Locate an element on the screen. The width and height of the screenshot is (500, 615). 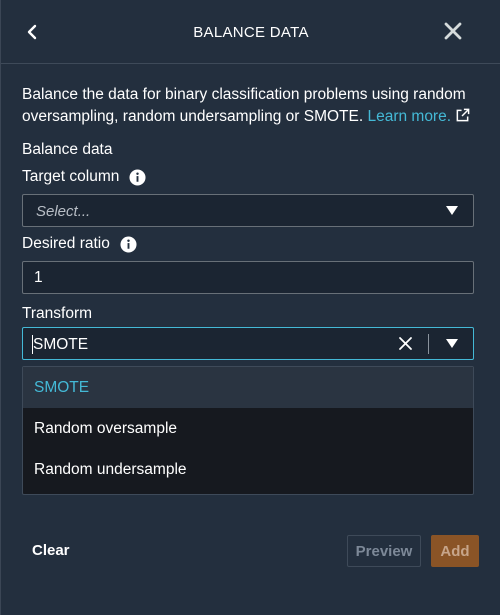
panel-header: BALANCE DATA is located at coordinates (250, 32).